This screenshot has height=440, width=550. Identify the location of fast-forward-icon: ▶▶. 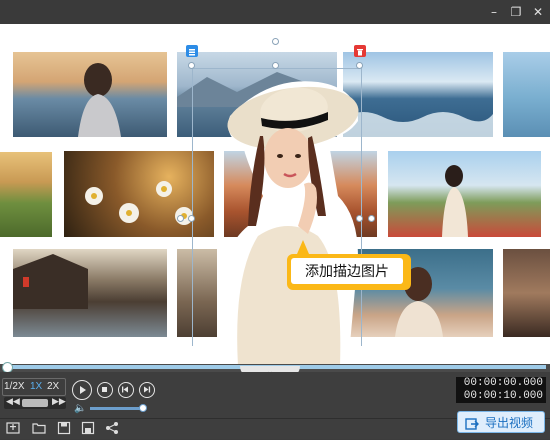
(59, 401).